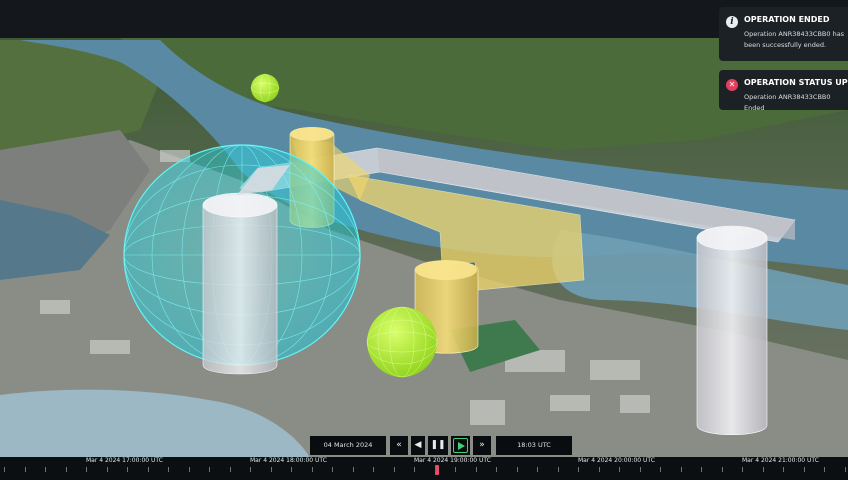 The width and height of the screenshot is (848, 480). I want to click on gray-cylinder-right, so click(732, 331).